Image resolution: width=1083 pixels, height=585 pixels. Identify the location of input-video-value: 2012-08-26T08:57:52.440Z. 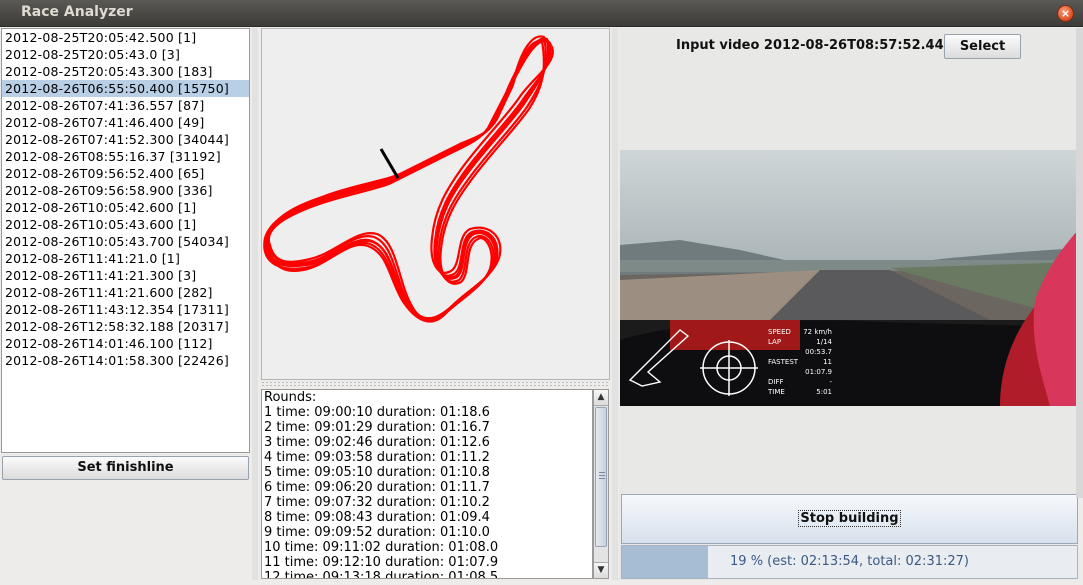
(863, 45).